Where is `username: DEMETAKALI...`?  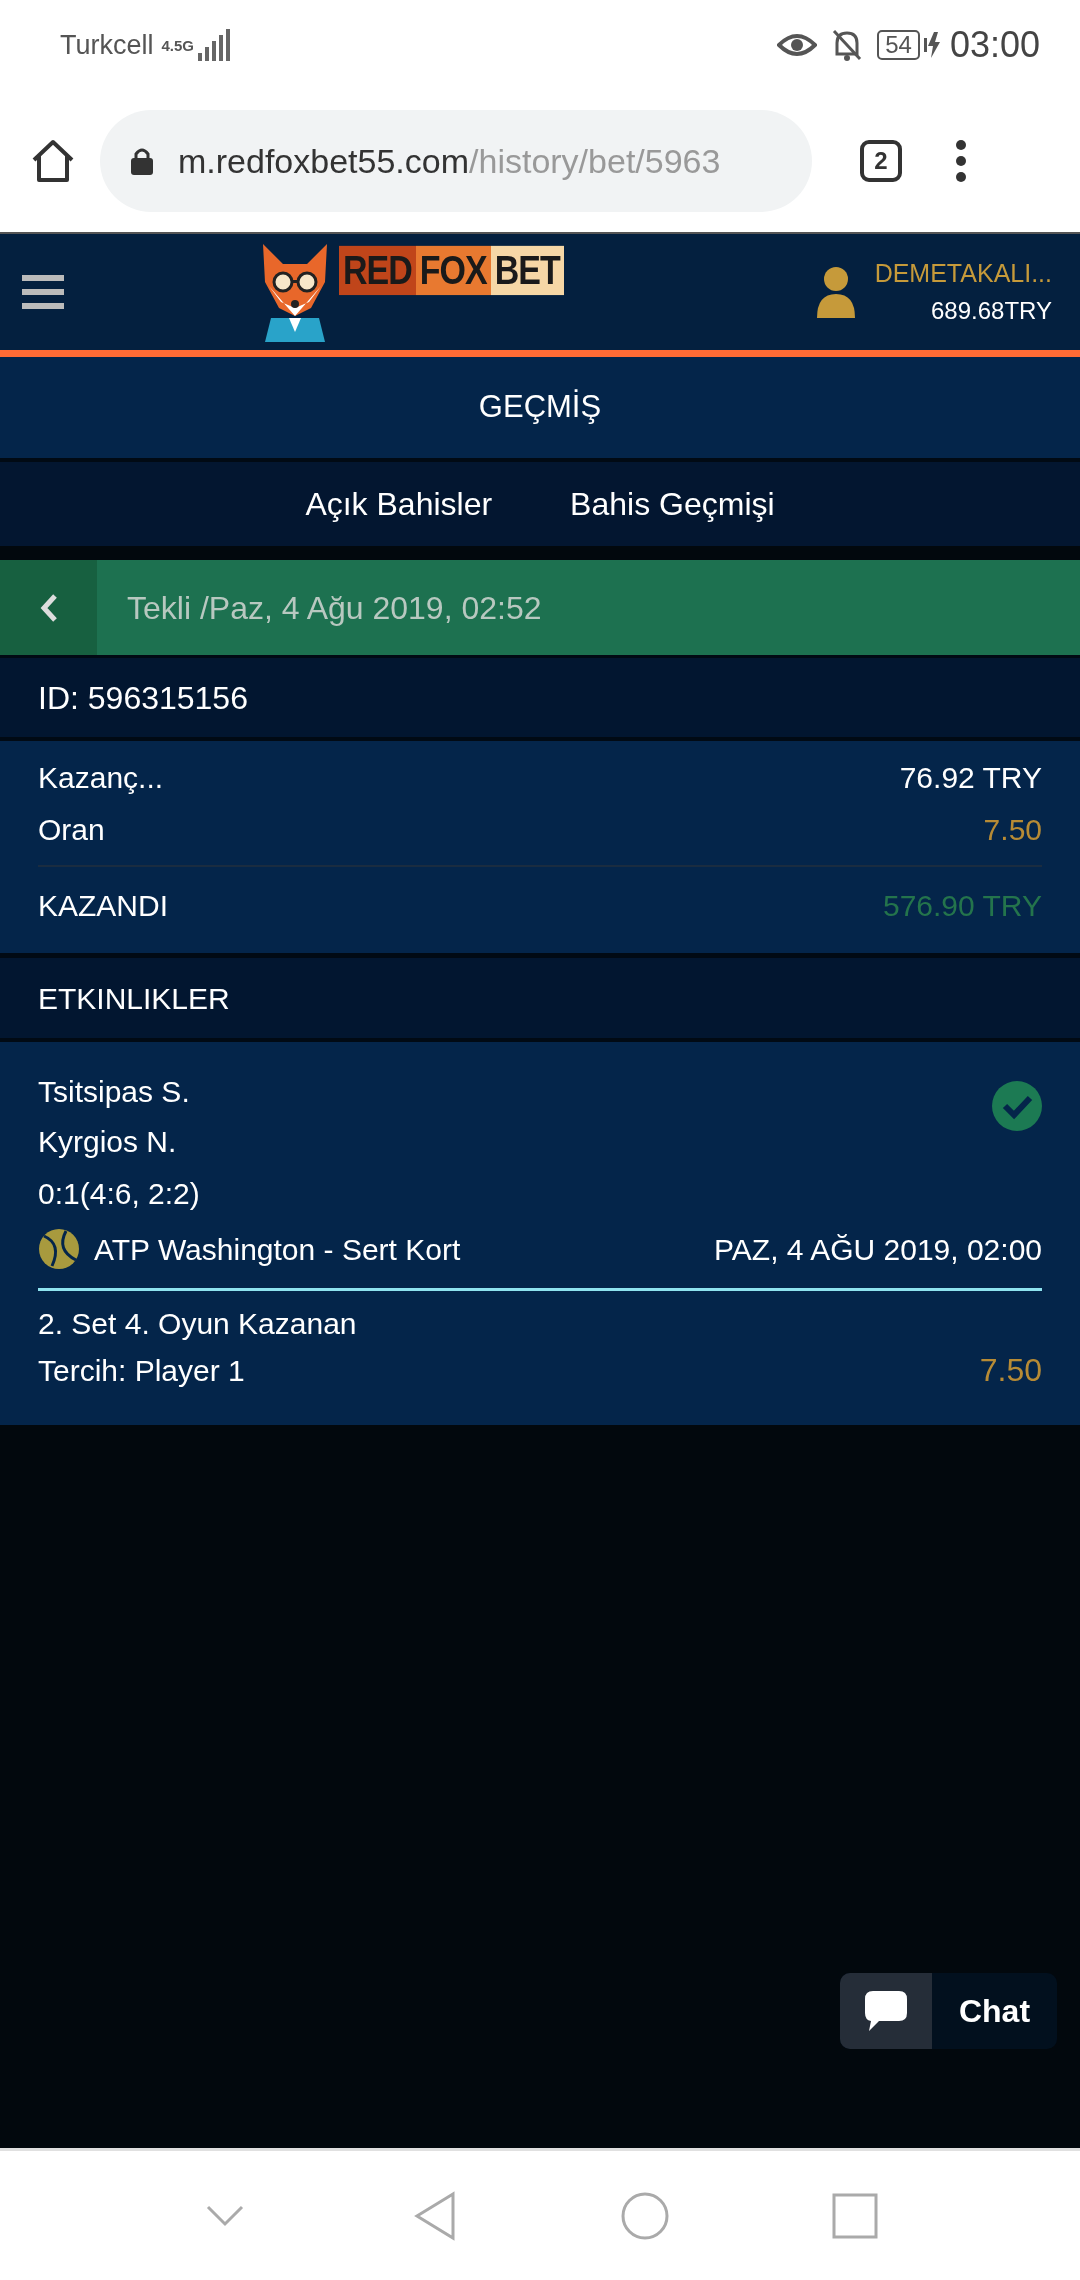
username: DEMETAKALI... is located at coordinates (963, 274).